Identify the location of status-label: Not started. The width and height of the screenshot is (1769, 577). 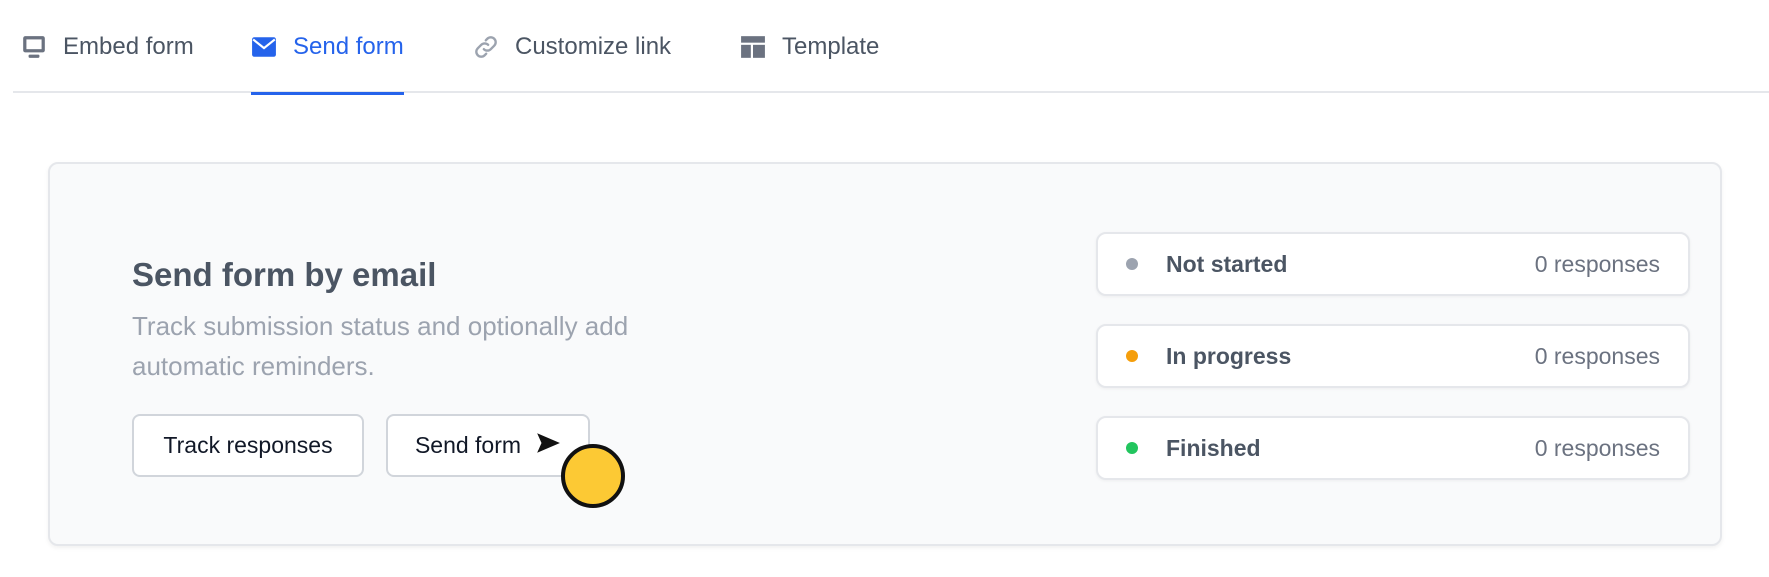
(1227, 263).